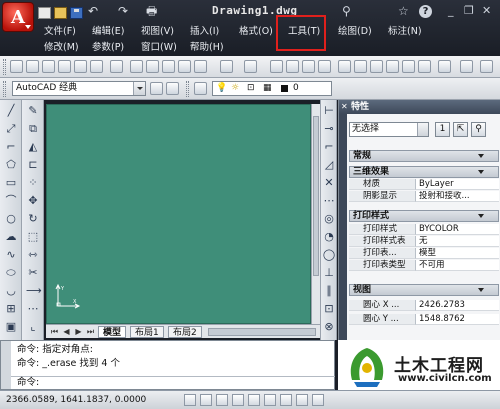 This screenshot has width=500, height=409. What do you see at coordinates (329, 308) in the screenshot?
I see `snap-insert-icon: ⊡` at bounding box center [329, 308].